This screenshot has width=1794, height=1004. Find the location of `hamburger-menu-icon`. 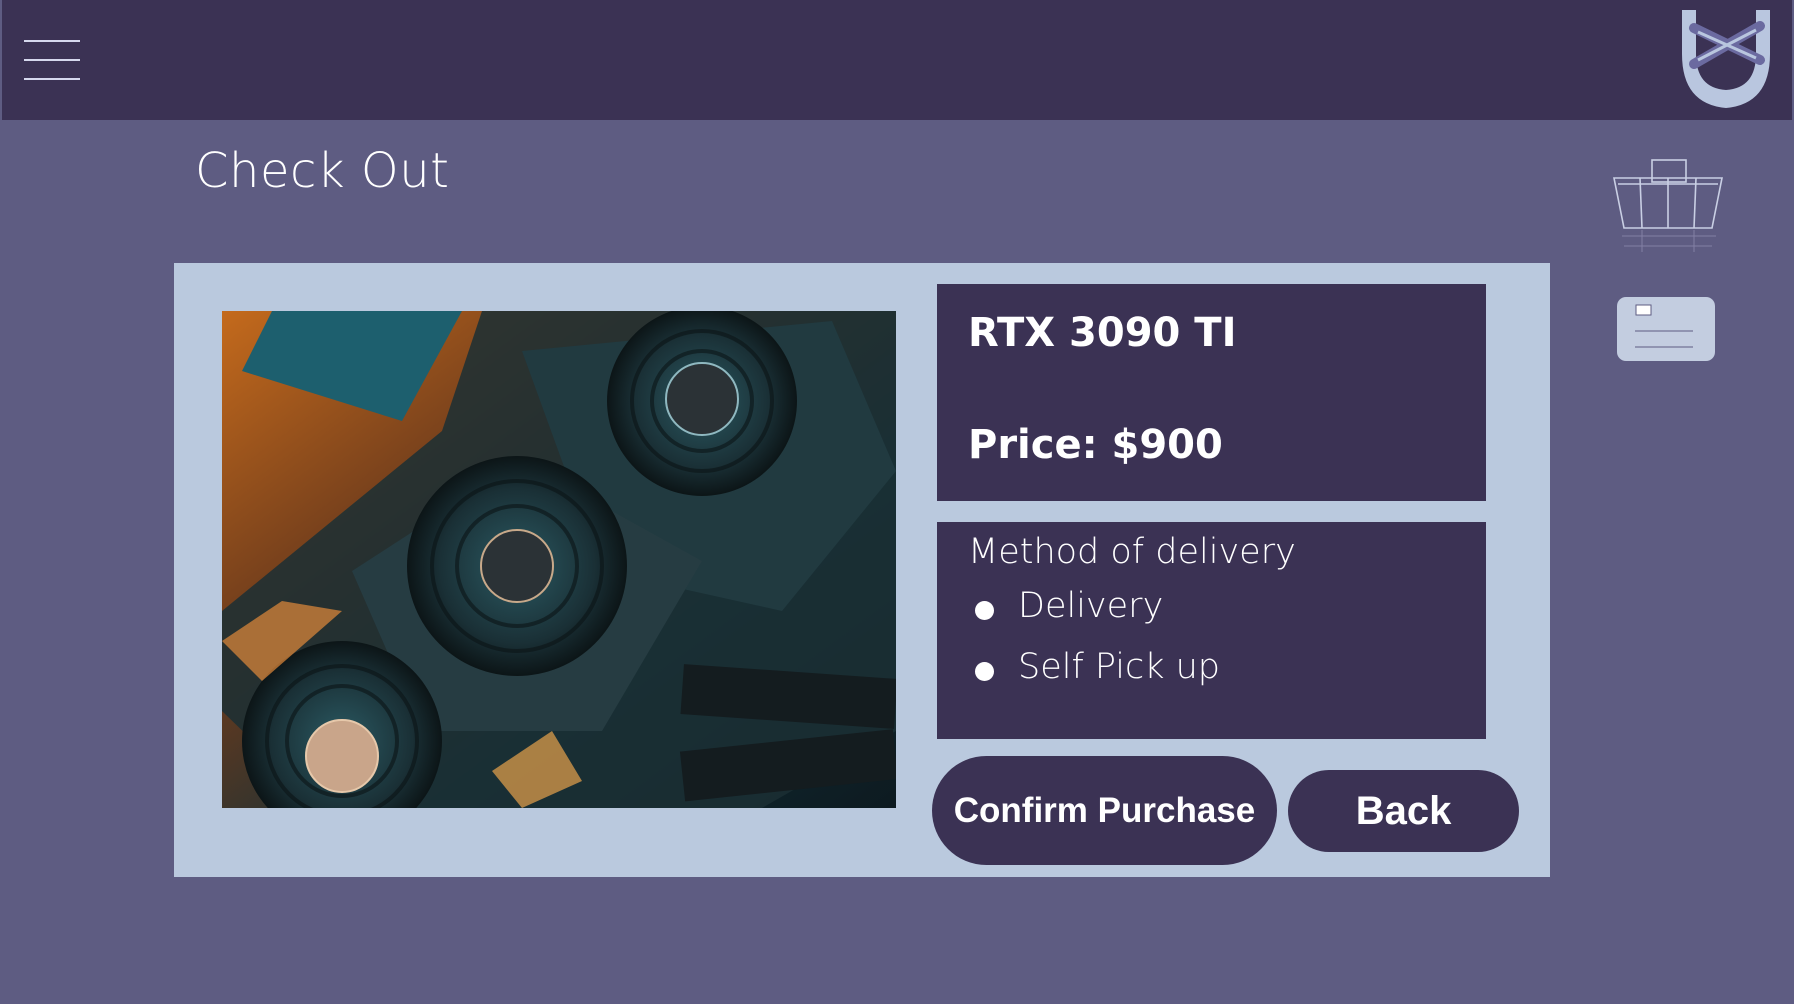

hamburger-menu-icon is located at coordinates (52, 60).